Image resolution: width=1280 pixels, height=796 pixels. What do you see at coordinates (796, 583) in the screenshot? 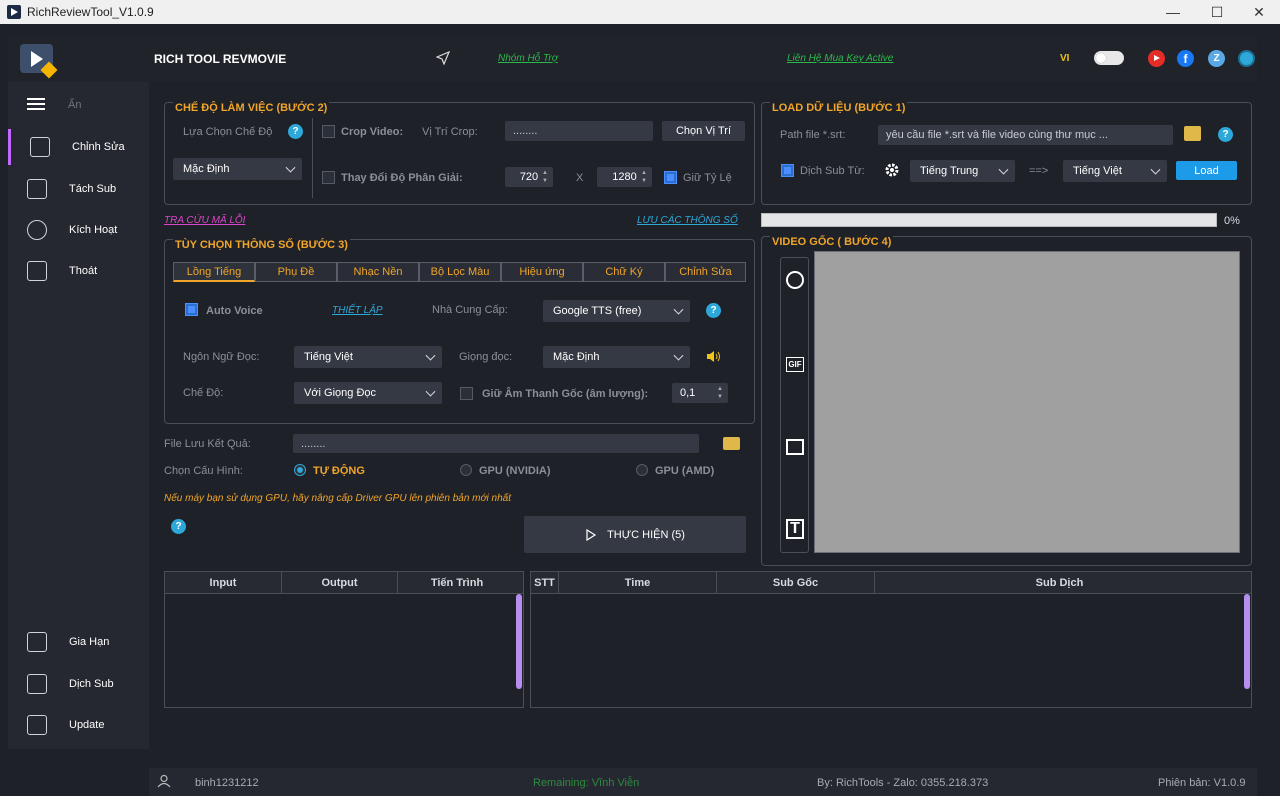
I see `column-header: Sub Gốc` at bounding box center [796, 583].